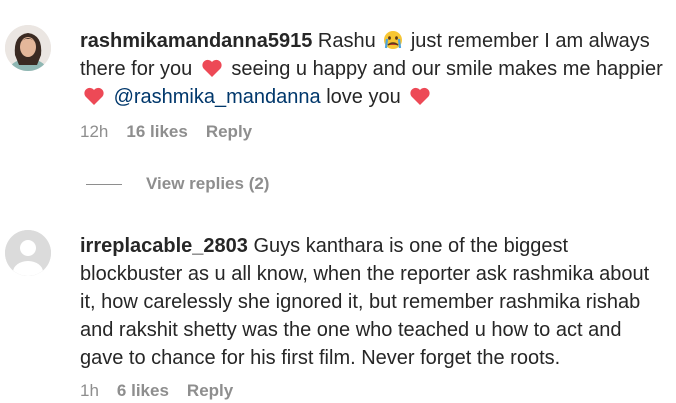  What do you see at coordinates (164, 246) in the screenshot?
I see `comment-username: irreplacable_2803` at bounding box center [164, 246].